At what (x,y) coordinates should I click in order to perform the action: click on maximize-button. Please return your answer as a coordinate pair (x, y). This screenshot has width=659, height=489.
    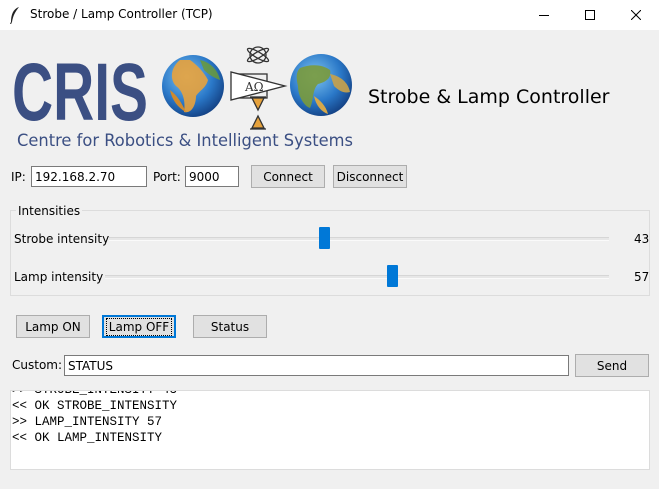
    Looking at the image, I should click on (590, 15).